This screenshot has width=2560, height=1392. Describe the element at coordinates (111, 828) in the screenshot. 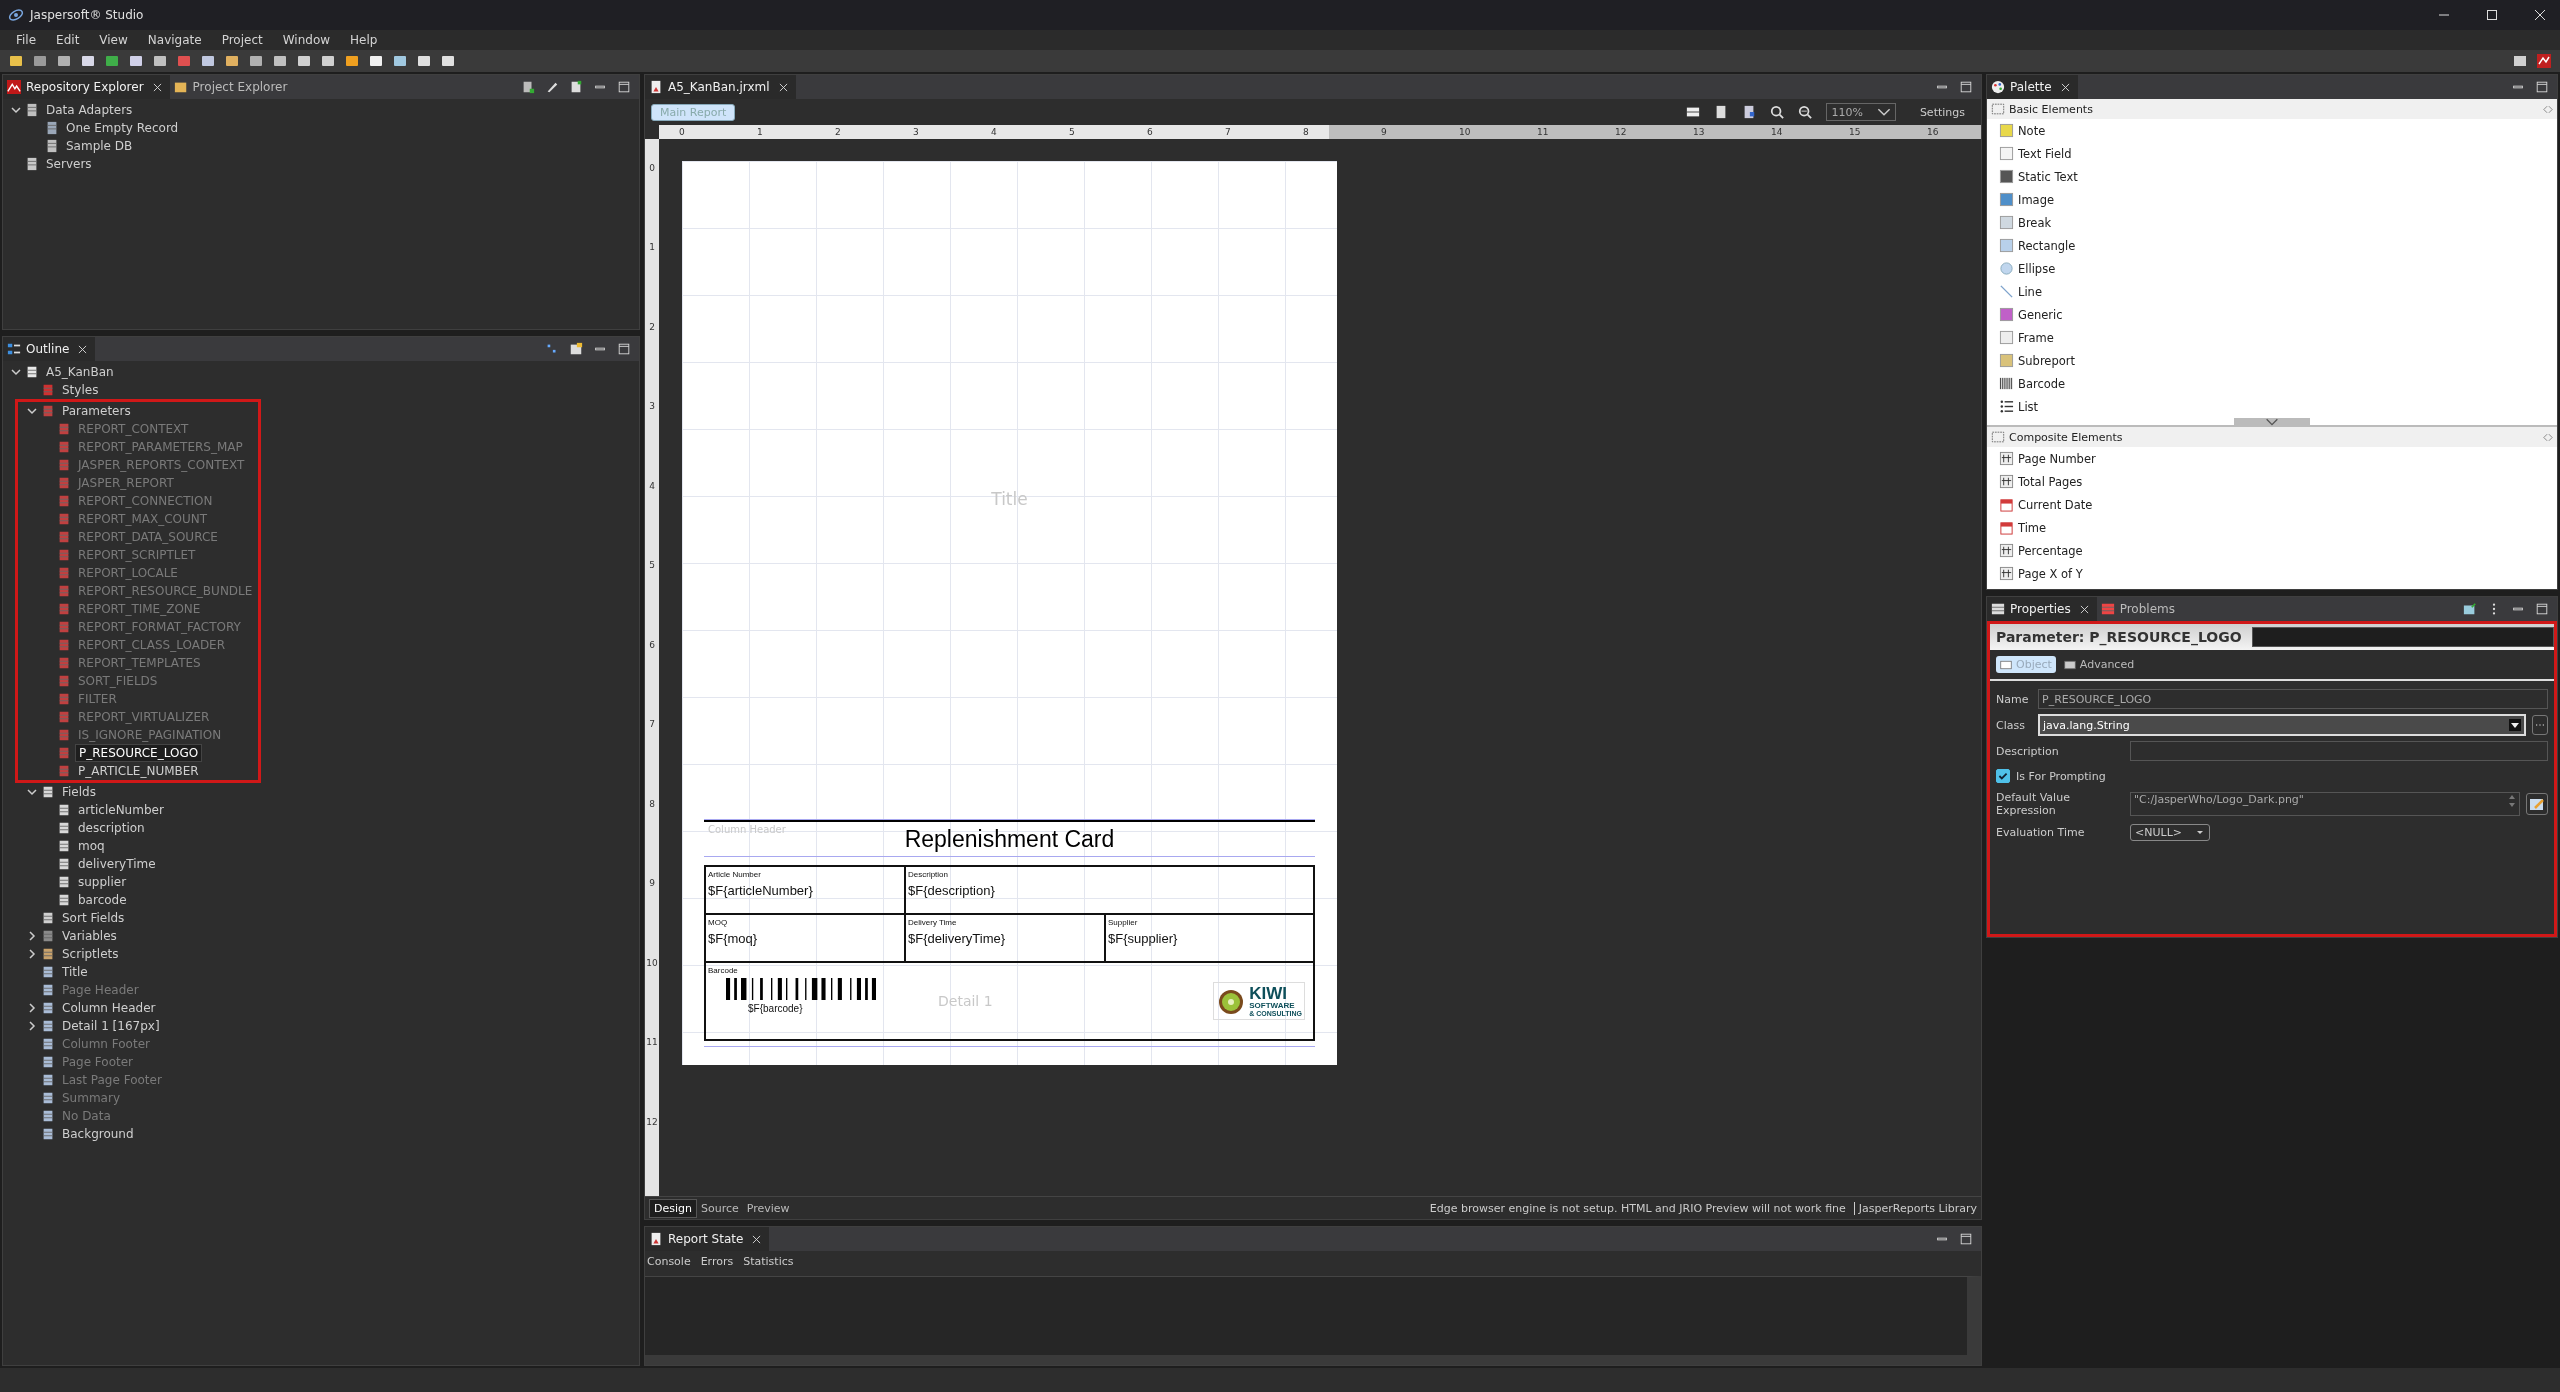

I see `tree-item: description` at that location.